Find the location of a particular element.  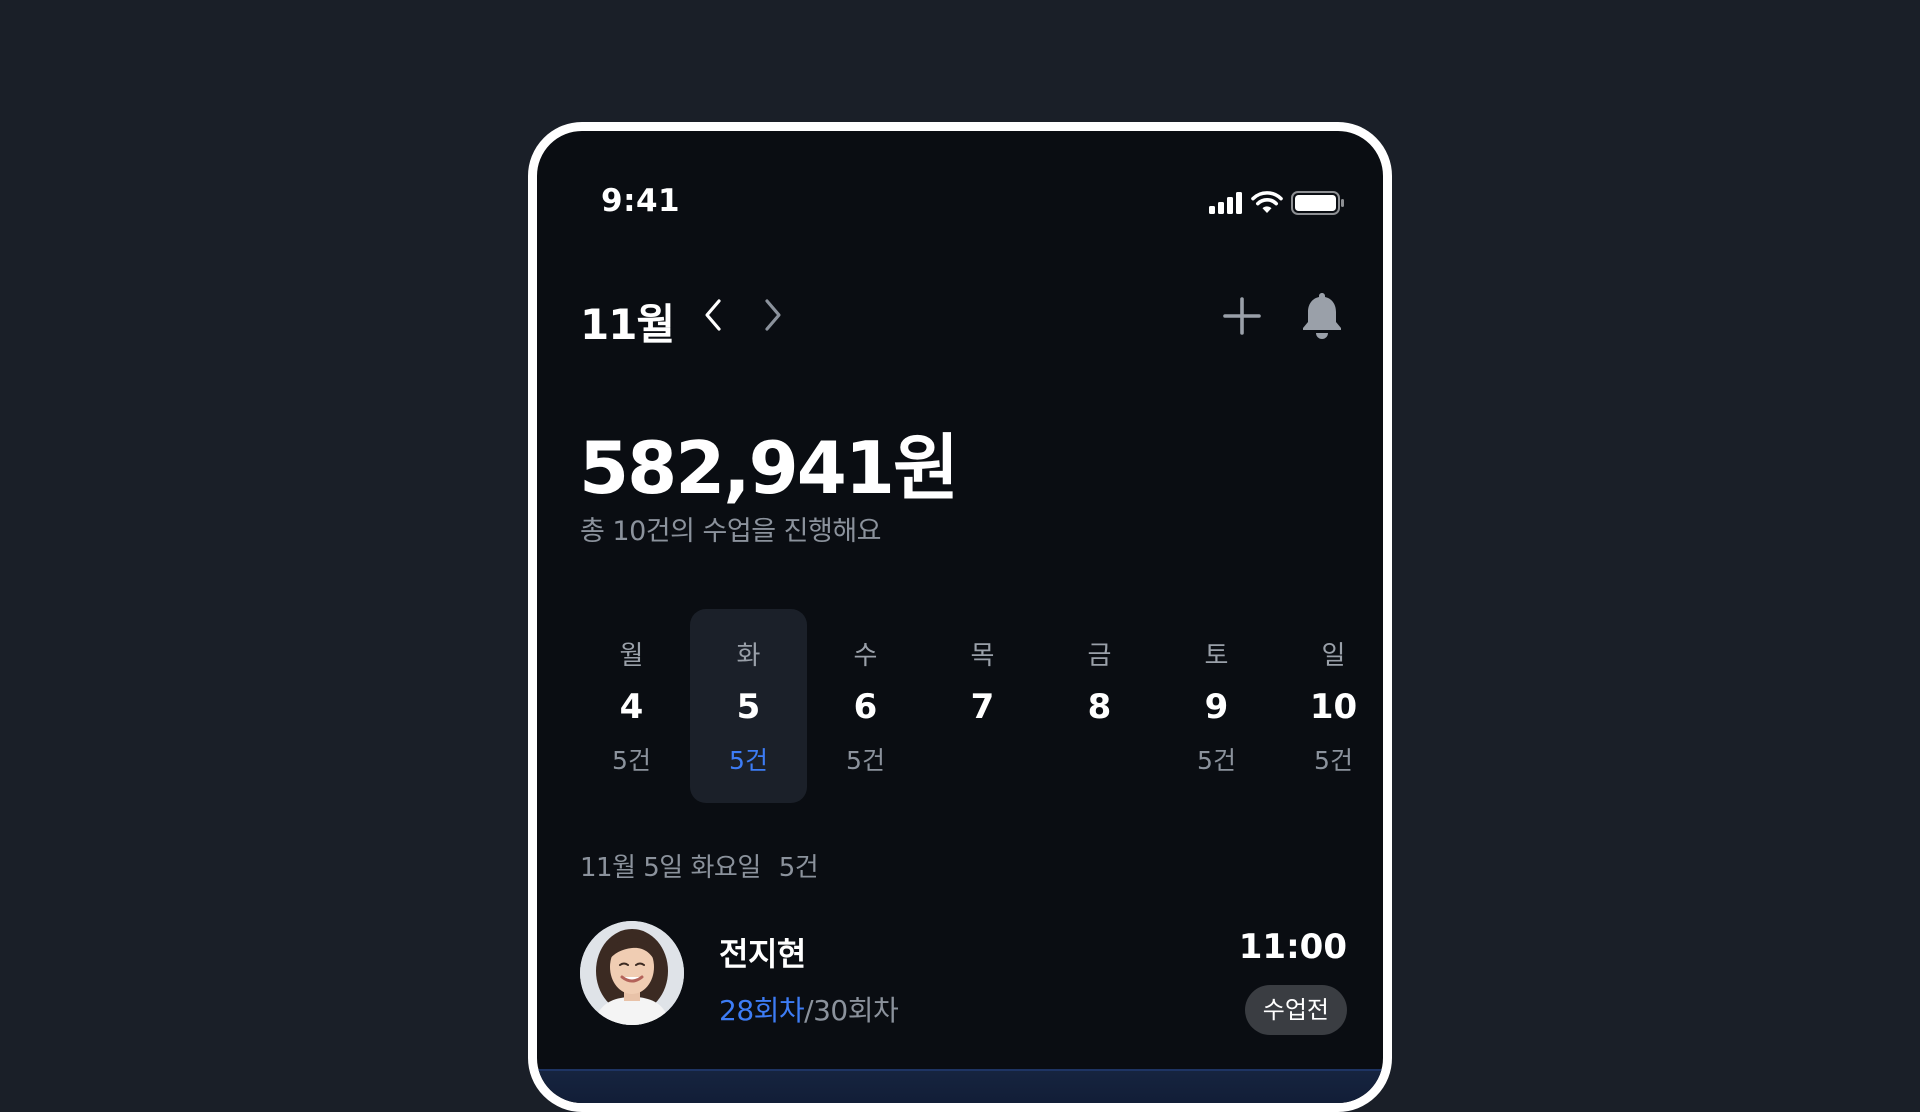

add-button is located at coordinates (1242, 316).